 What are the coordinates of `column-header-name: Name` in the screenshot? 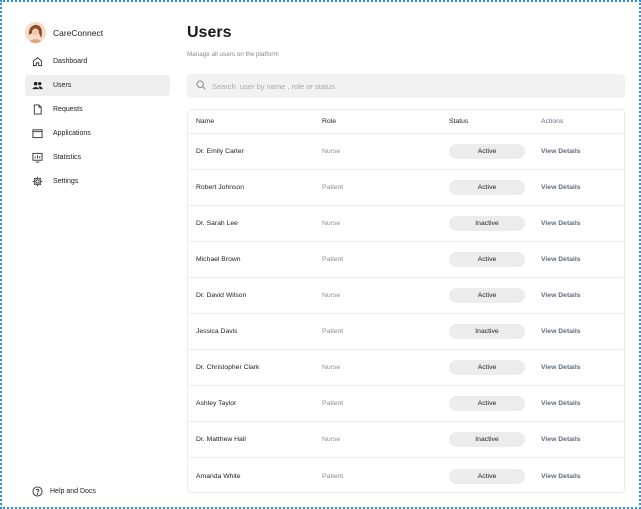 It's located at (205, 121).